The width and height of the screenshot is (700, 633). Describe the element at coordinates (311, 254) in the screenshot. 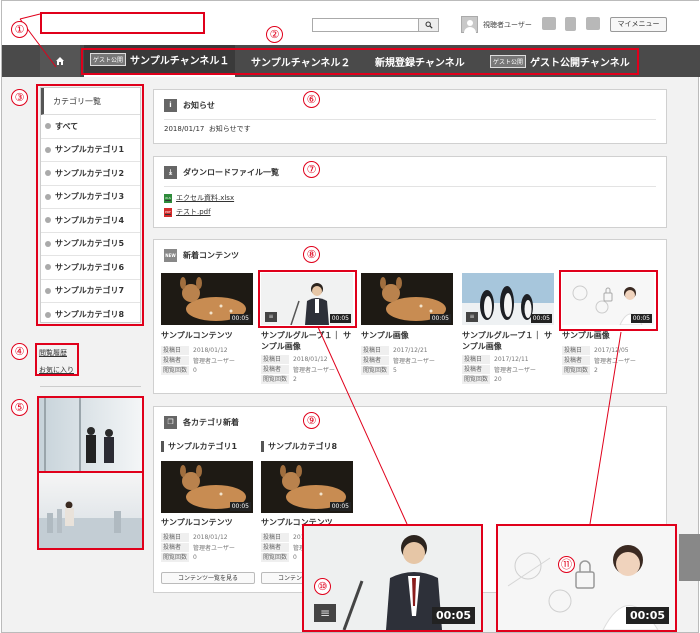

I see `callout-8: ⑧` at that location.